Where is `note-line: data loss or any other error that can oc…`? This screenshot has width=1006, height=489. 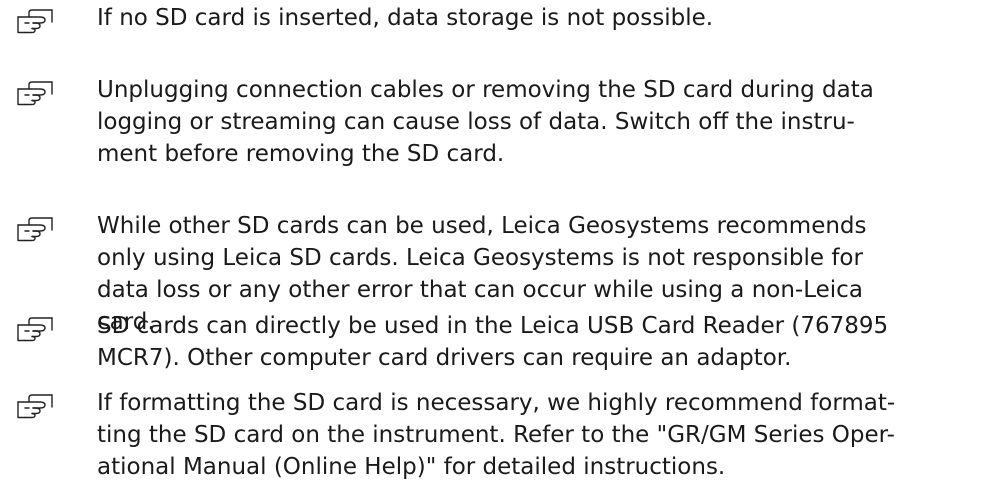
note-line: data loss or any other error that can oc… is located at coordinates (480, 290).